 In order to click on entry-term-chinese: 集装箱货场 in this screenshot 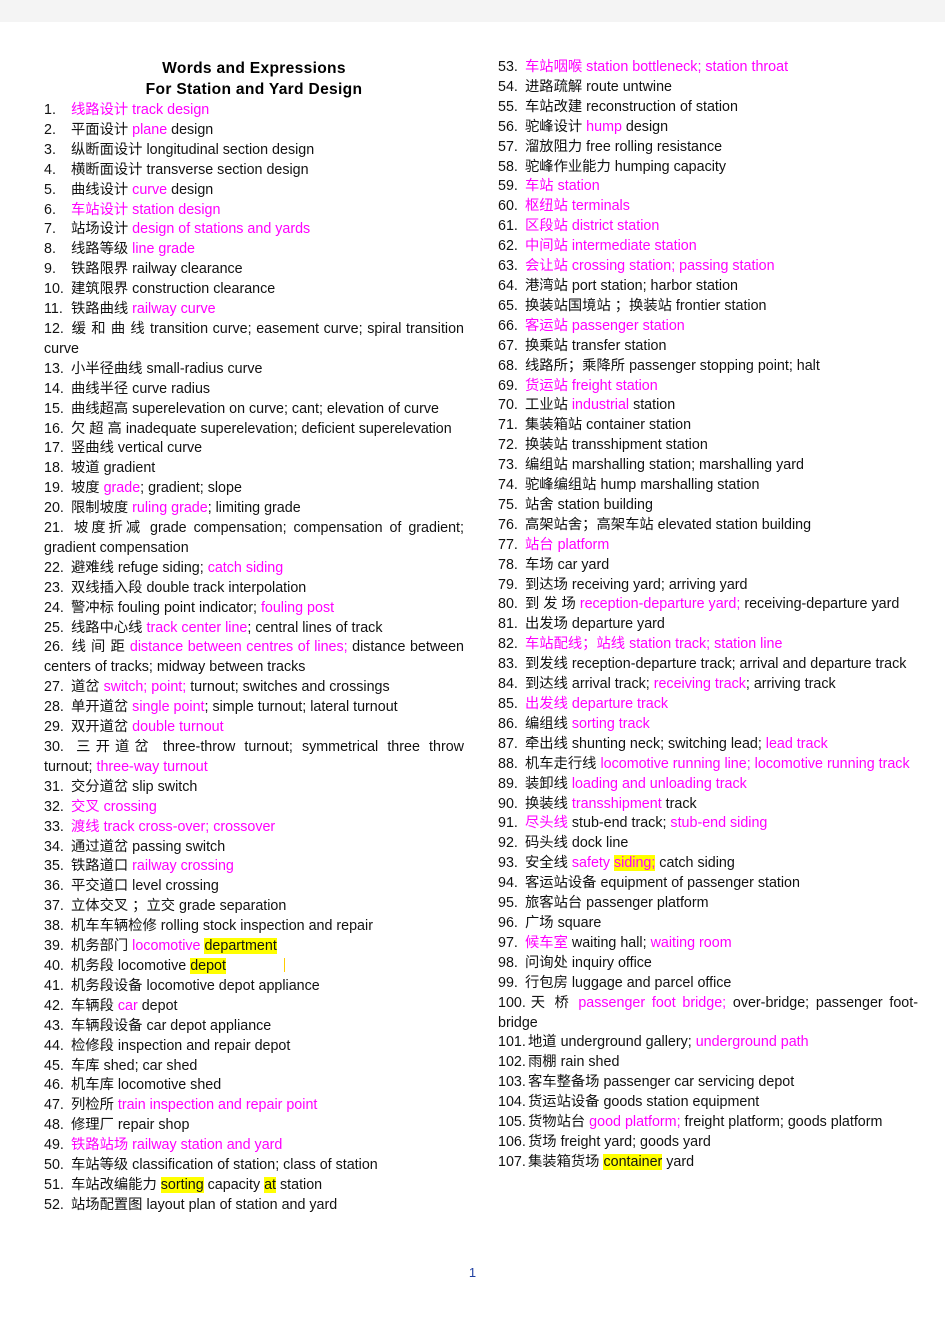, I will do `click(566, 1161)`.